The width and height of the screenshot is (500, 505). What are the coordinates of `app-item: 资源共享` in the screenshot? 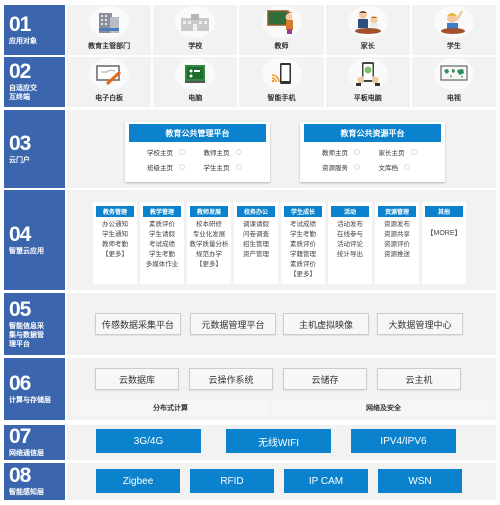 It's located at (397, 235).